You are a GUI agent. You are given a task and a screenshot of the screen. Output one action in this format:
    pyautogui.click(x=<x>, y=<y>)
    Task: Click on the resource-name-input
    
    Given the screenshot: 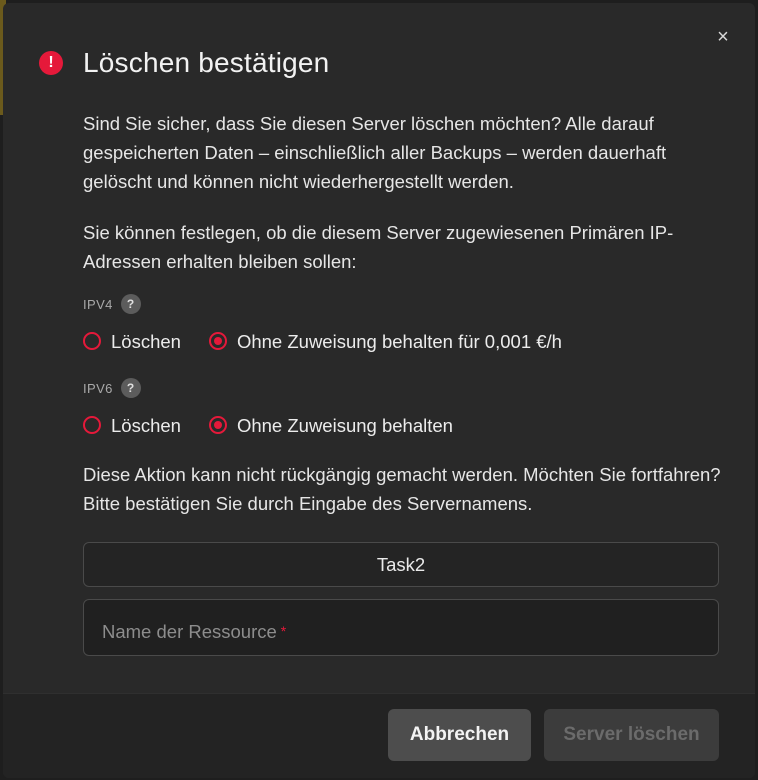 What is the action you would take?
    pyautogui.click(x=401, y=627)
    